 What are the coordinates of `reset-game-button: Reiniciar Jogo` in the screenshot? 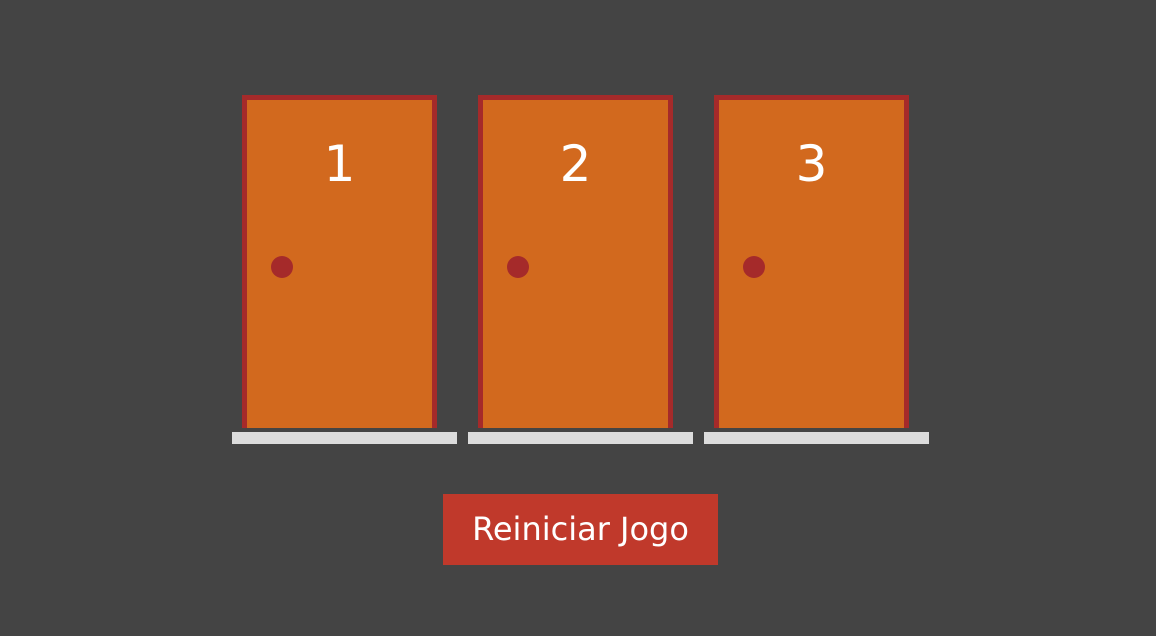 It's located at (580, 529).